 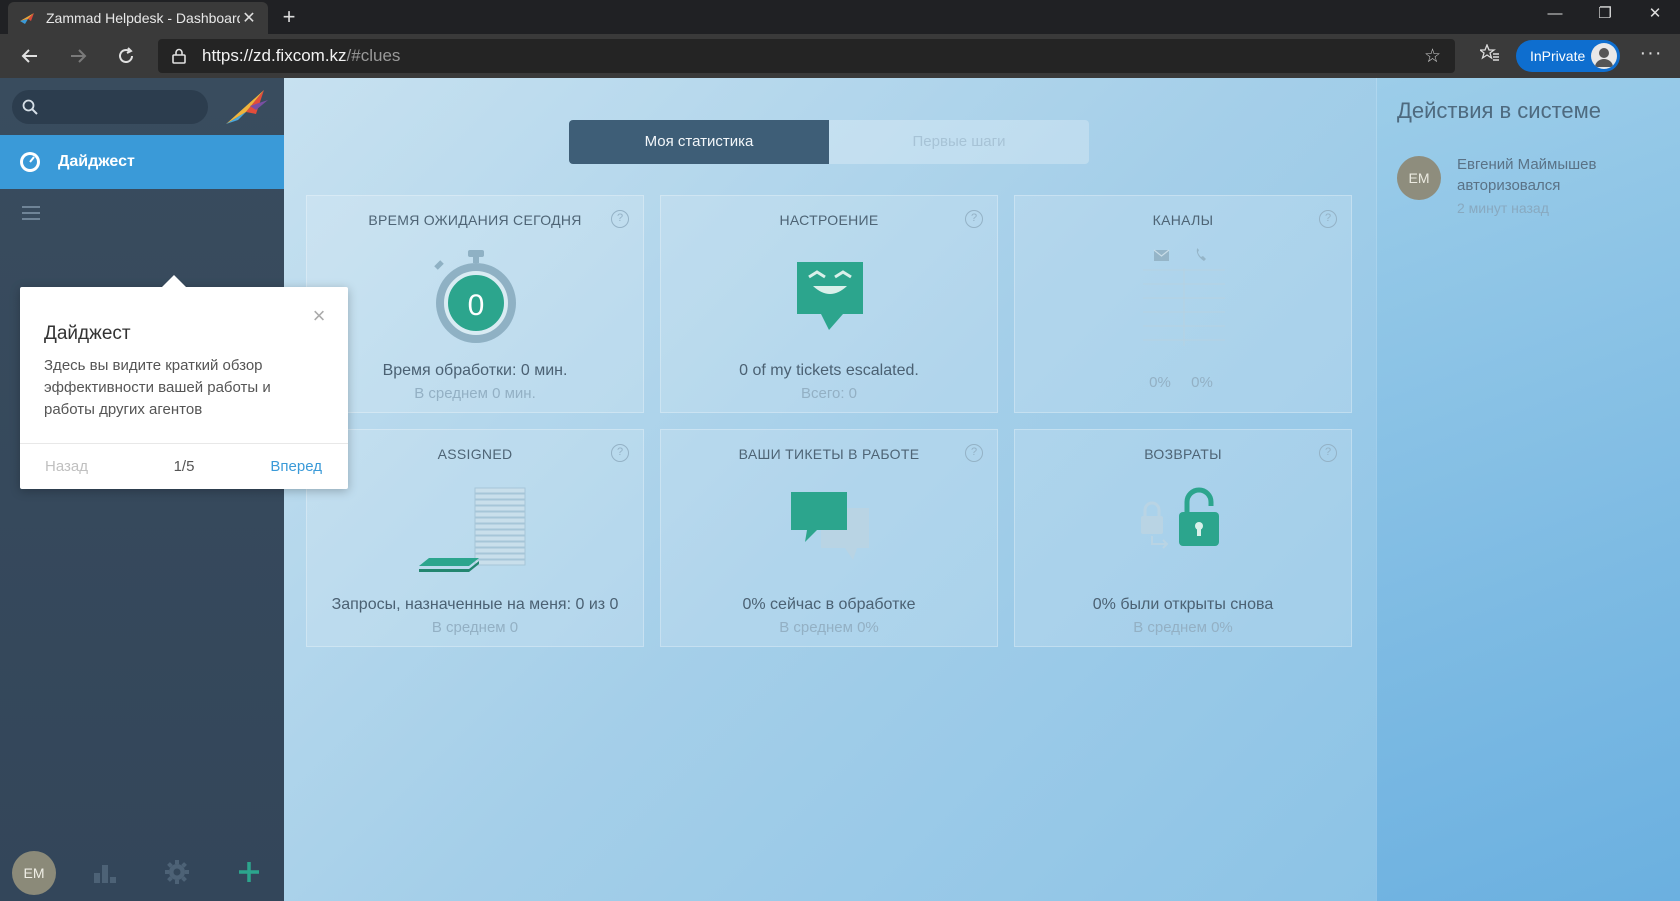 What do you see at coordinates (1655, 17) in the screenshot?
I see `close-window-button: ✕` at bounding box center [1655, 17].